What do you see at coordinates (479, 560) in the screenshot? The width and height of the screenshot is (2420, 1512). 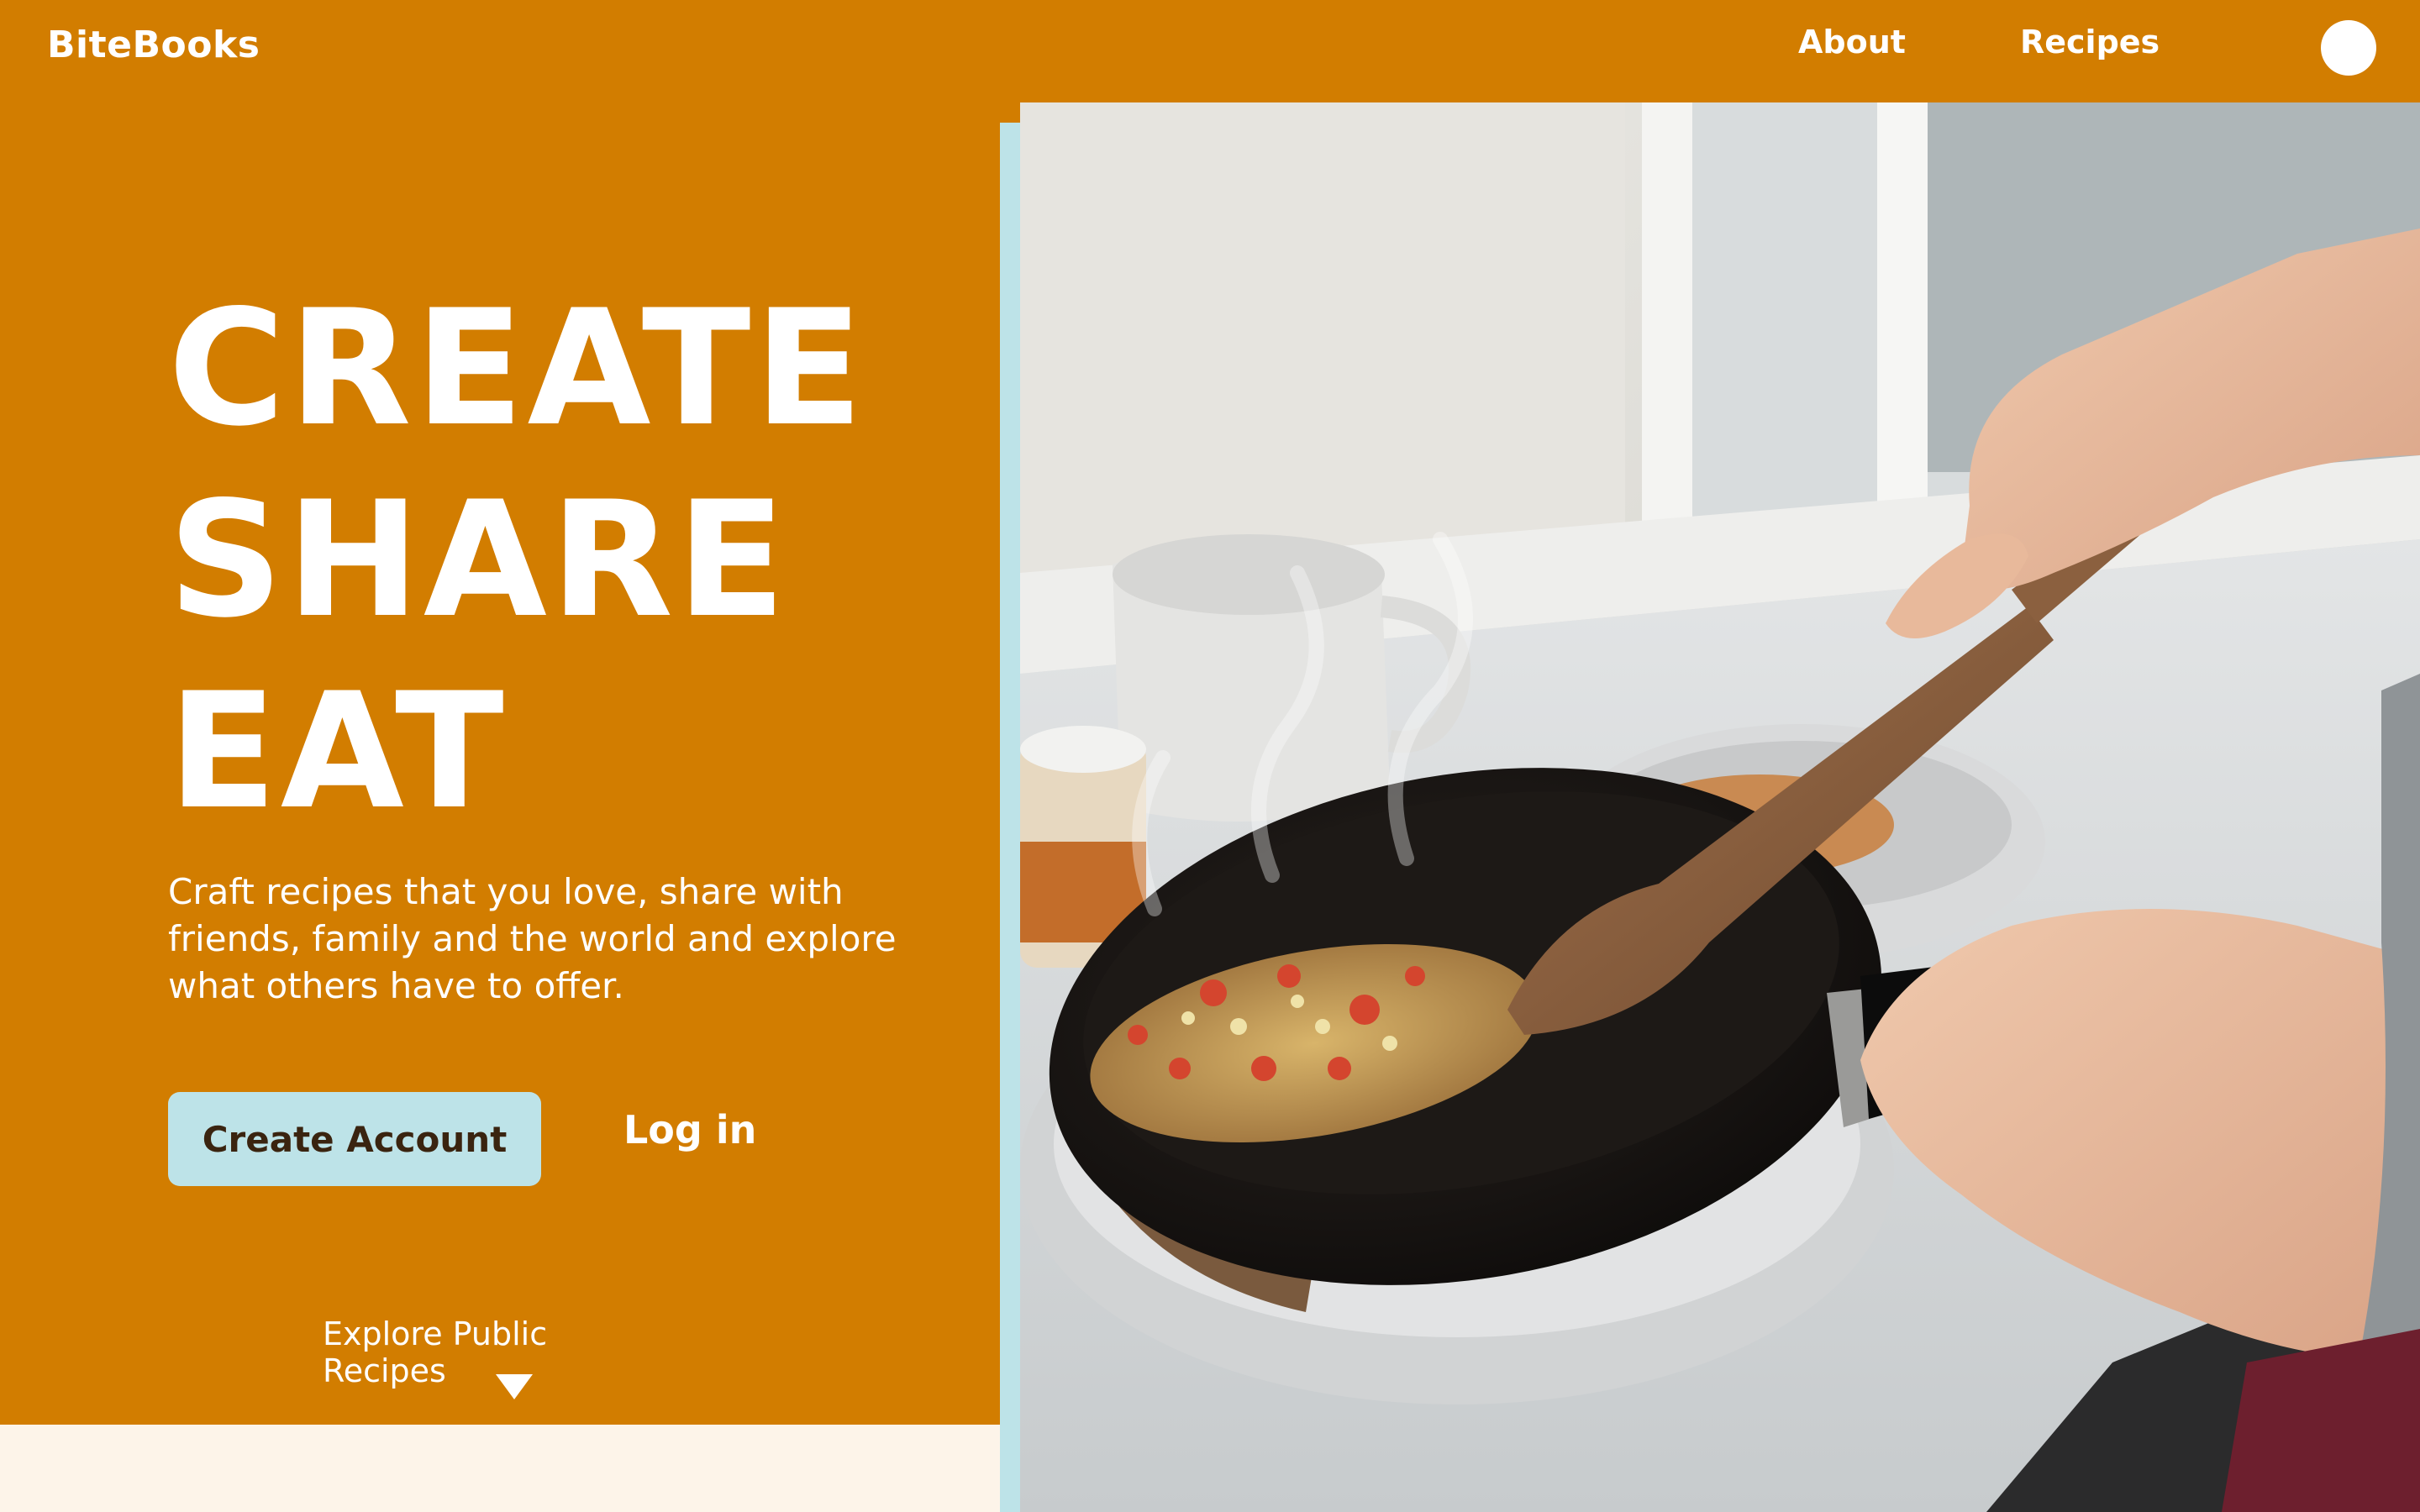 I see `hero-title-line-share: SHARE` at bounding box center [479, 560].